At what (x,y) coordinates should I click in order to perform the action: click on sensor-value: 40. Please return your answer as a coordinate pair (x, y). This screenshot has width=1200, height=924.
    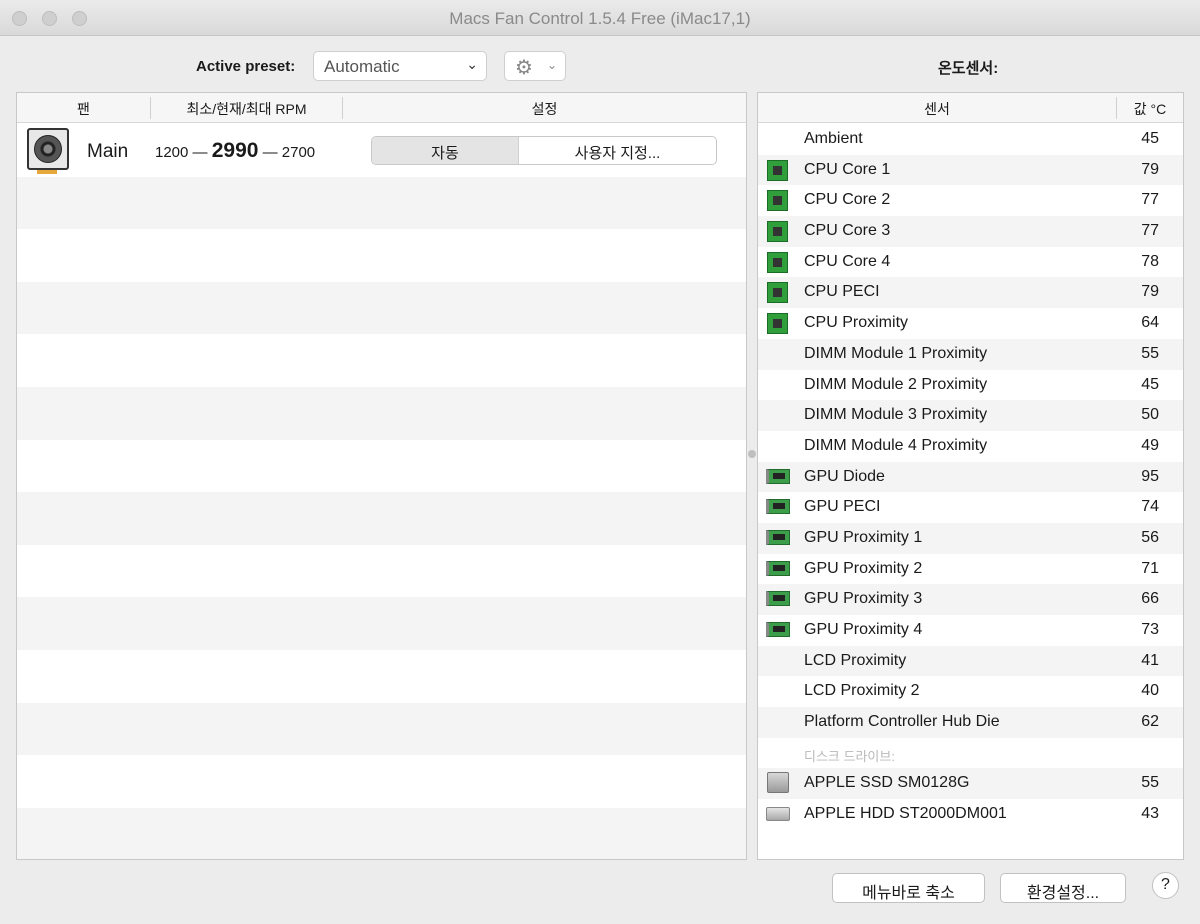
    Looking at the image, I should click on (1150, 691).